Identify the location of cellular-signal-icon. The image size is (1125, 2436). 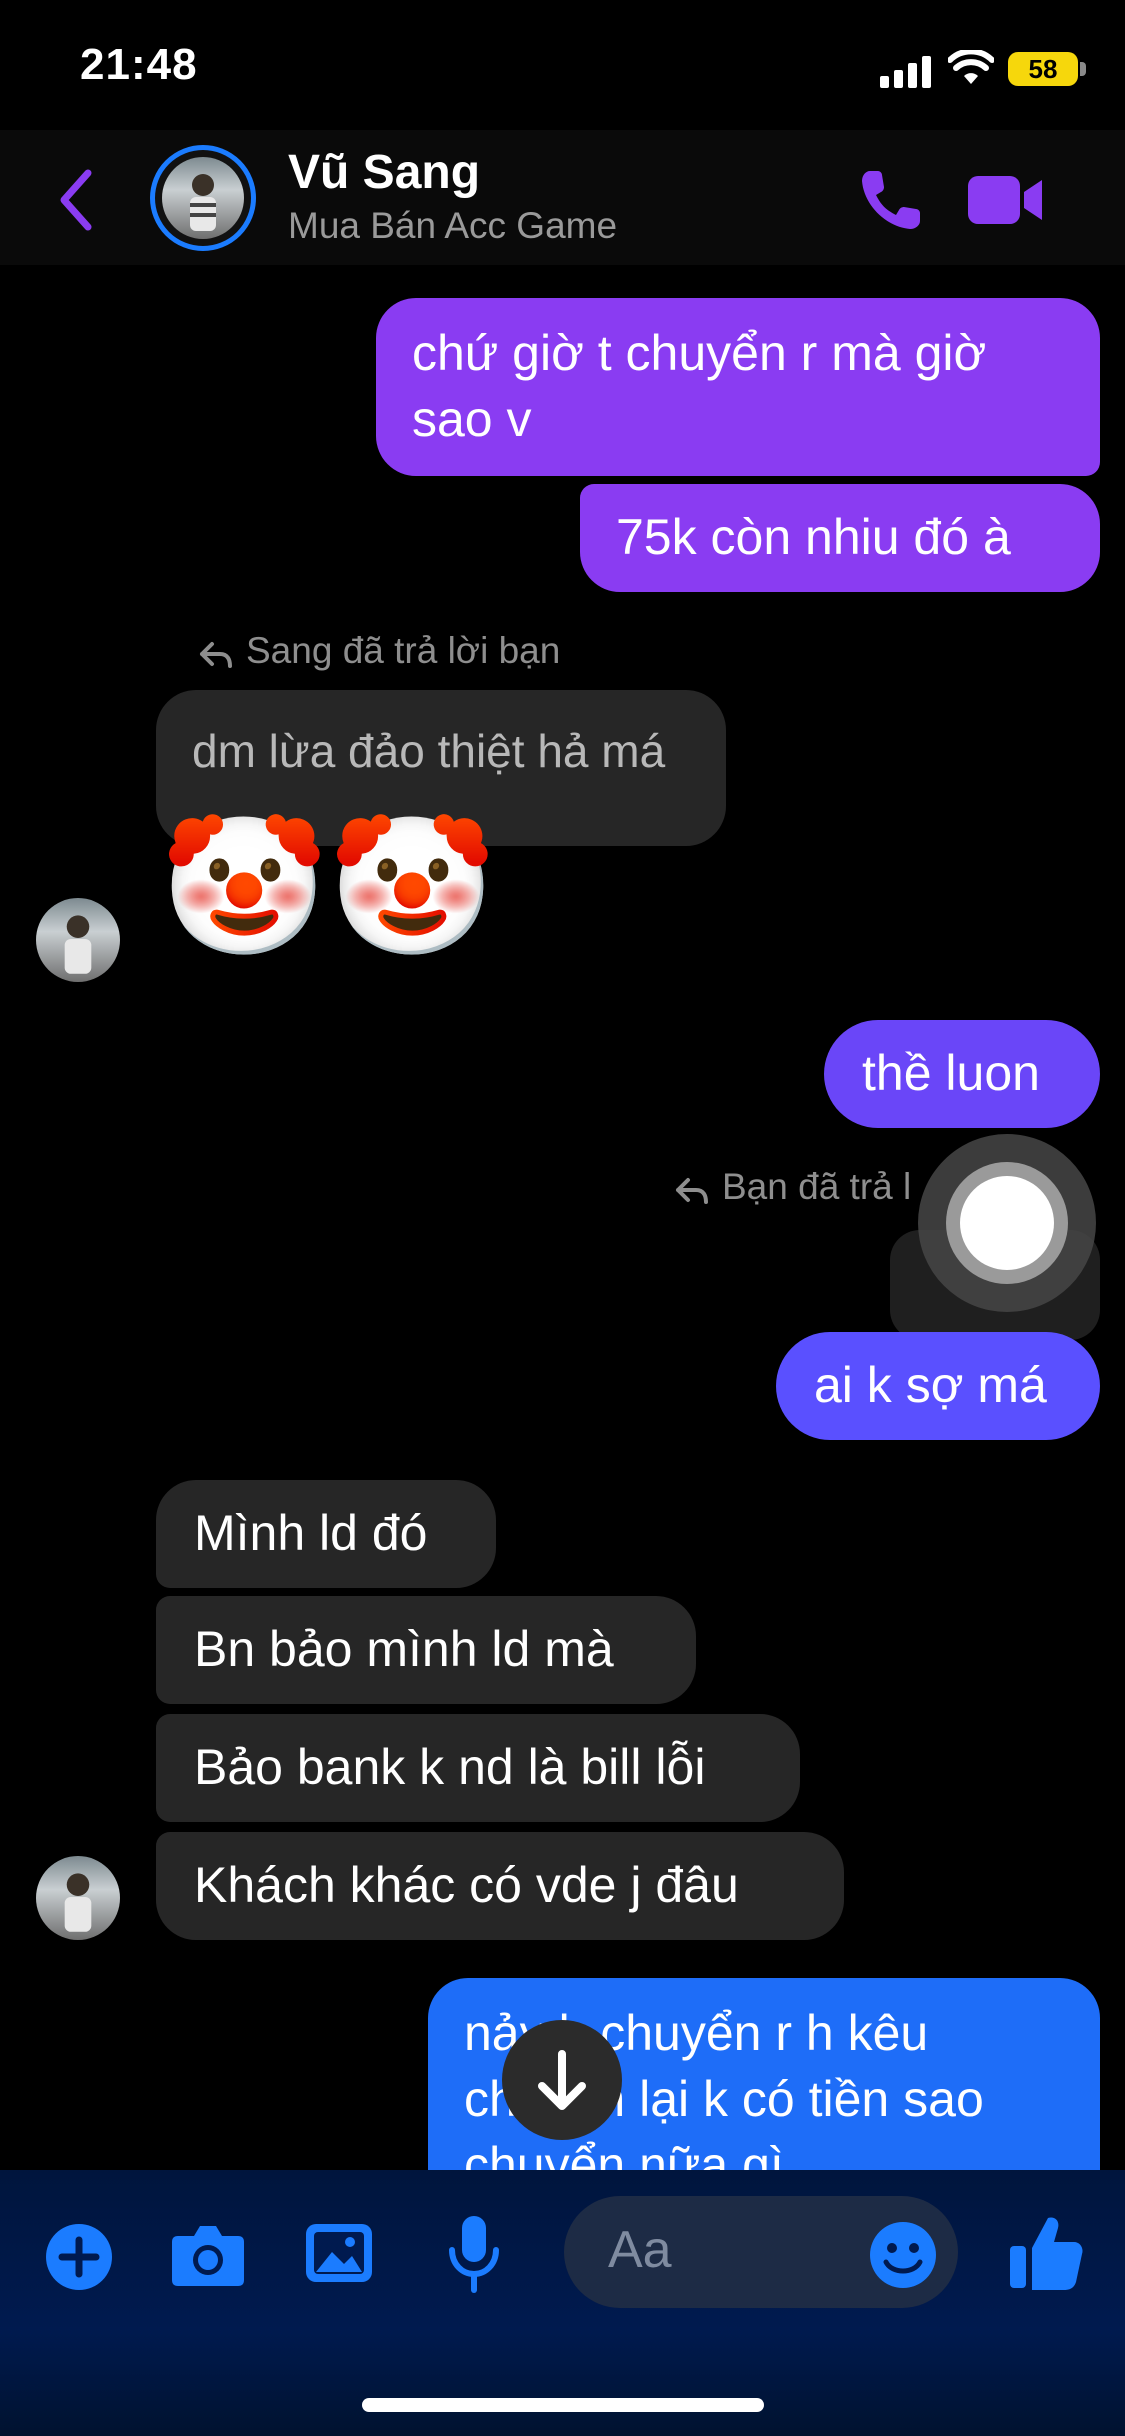
(905, 72).